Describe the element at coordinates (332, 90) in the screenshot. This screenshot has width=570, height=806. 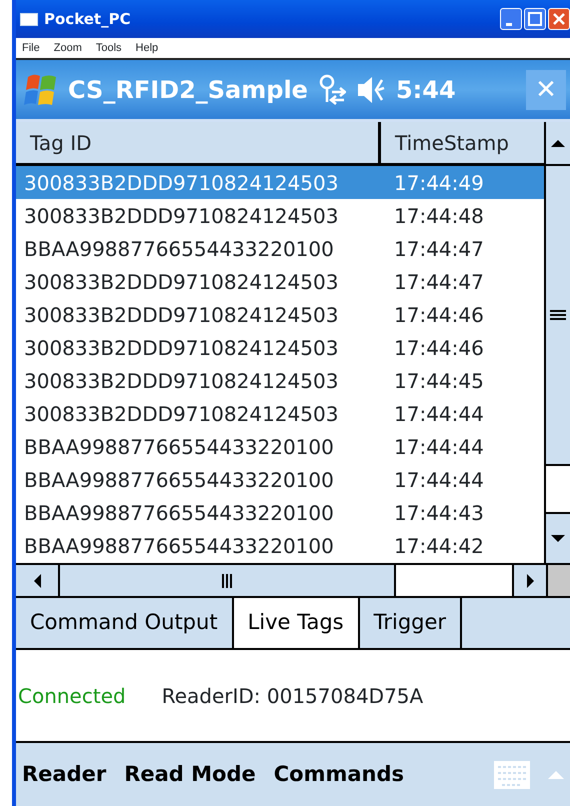
I see `connectivity-icon` at that location.